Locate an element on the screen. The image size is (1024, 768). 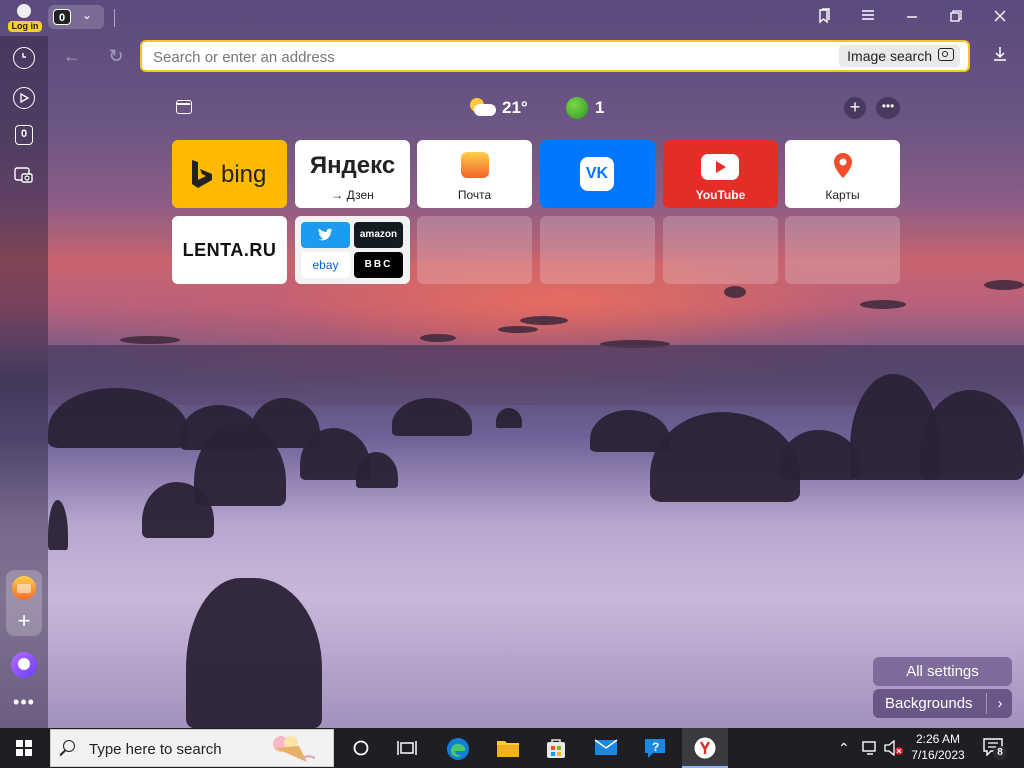
bing-logo-icon is located at coordinates (202, 174).